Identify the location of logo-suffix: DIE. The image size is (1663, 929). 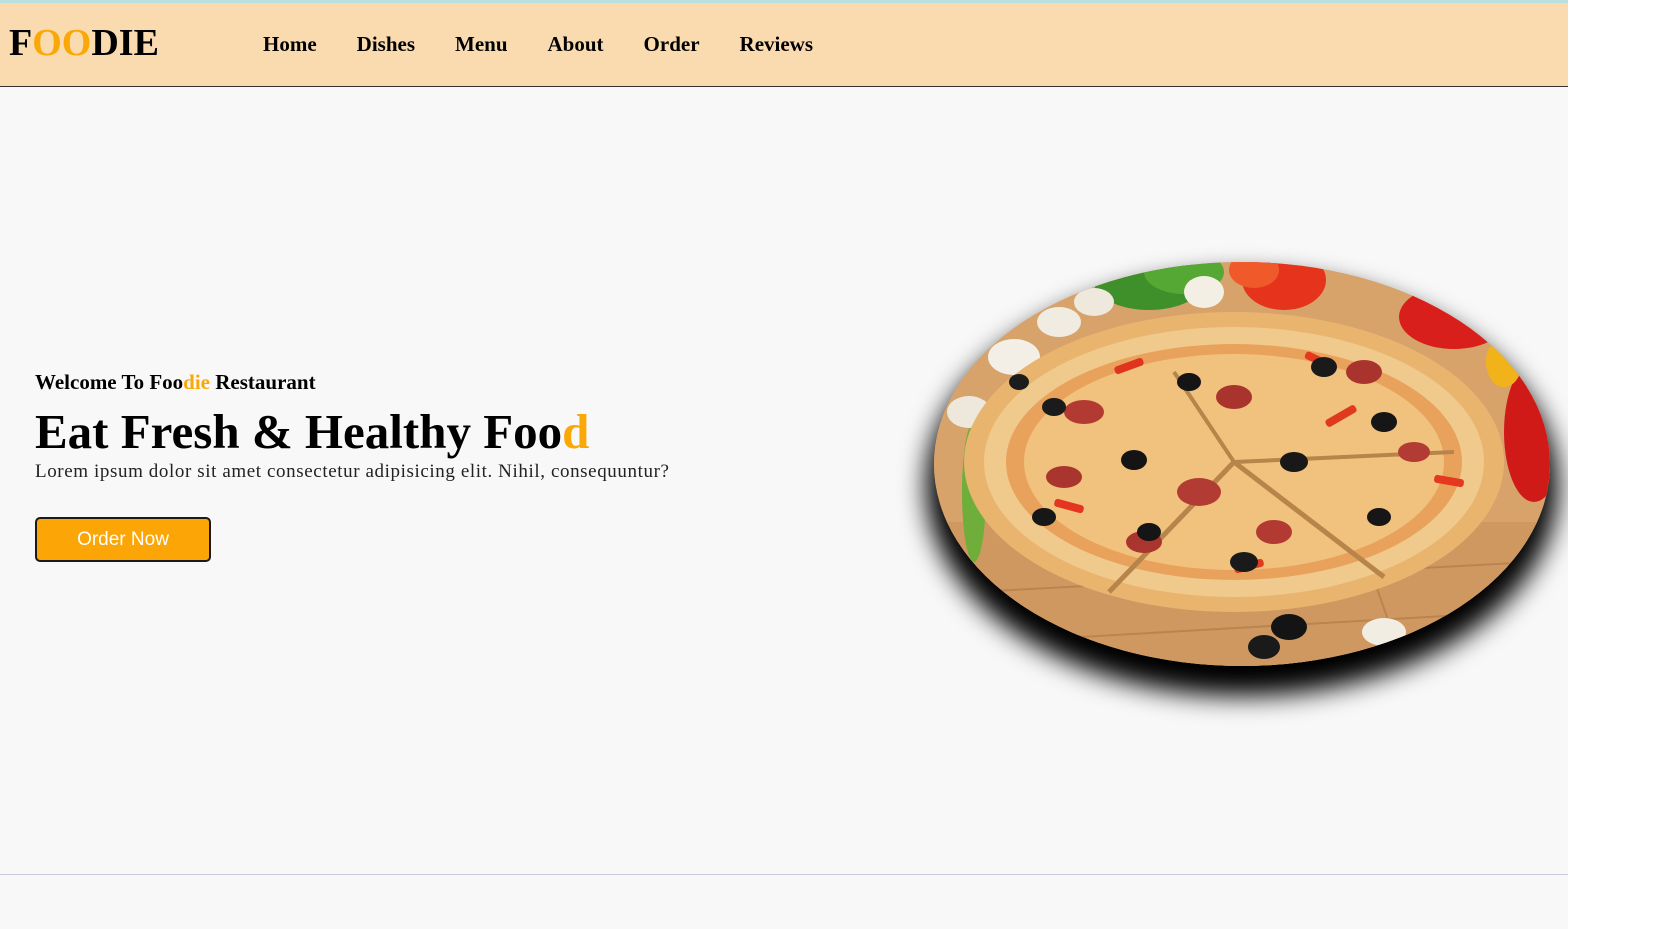
(125, 43).